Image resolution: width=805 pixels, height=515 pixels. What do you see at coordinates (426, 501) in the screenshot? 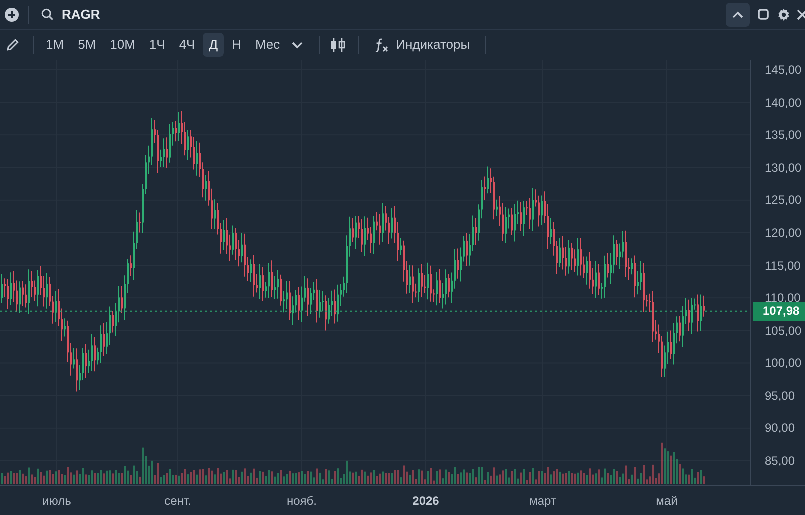
I see `time-axis-label: 2026` at bounding box center [426, 501].